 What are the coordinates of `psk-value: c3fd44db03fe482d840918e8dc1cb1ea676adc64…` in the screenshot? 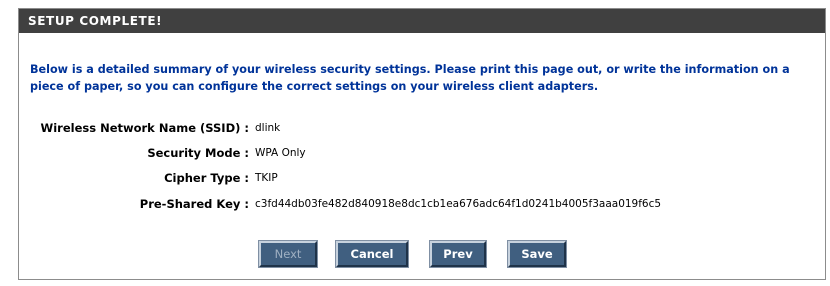 It's located at (458, 204).